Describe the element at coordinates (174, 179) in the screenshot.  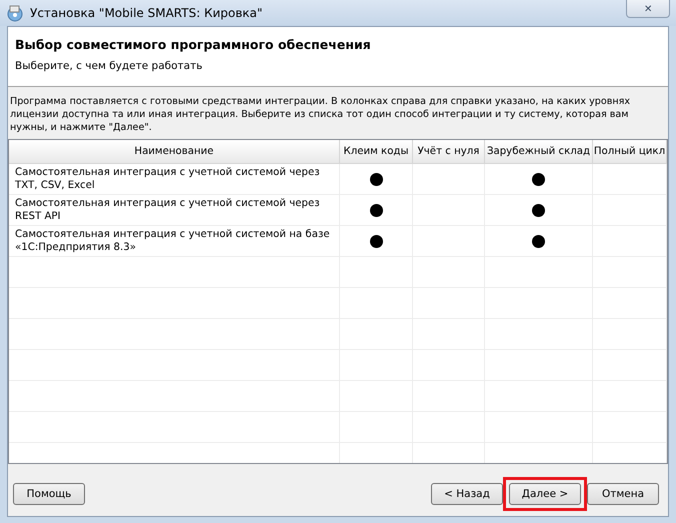
I see `table-cell: Самостоятельная интеграция с учетной системой через TXT, CSV, Excel` at that location.